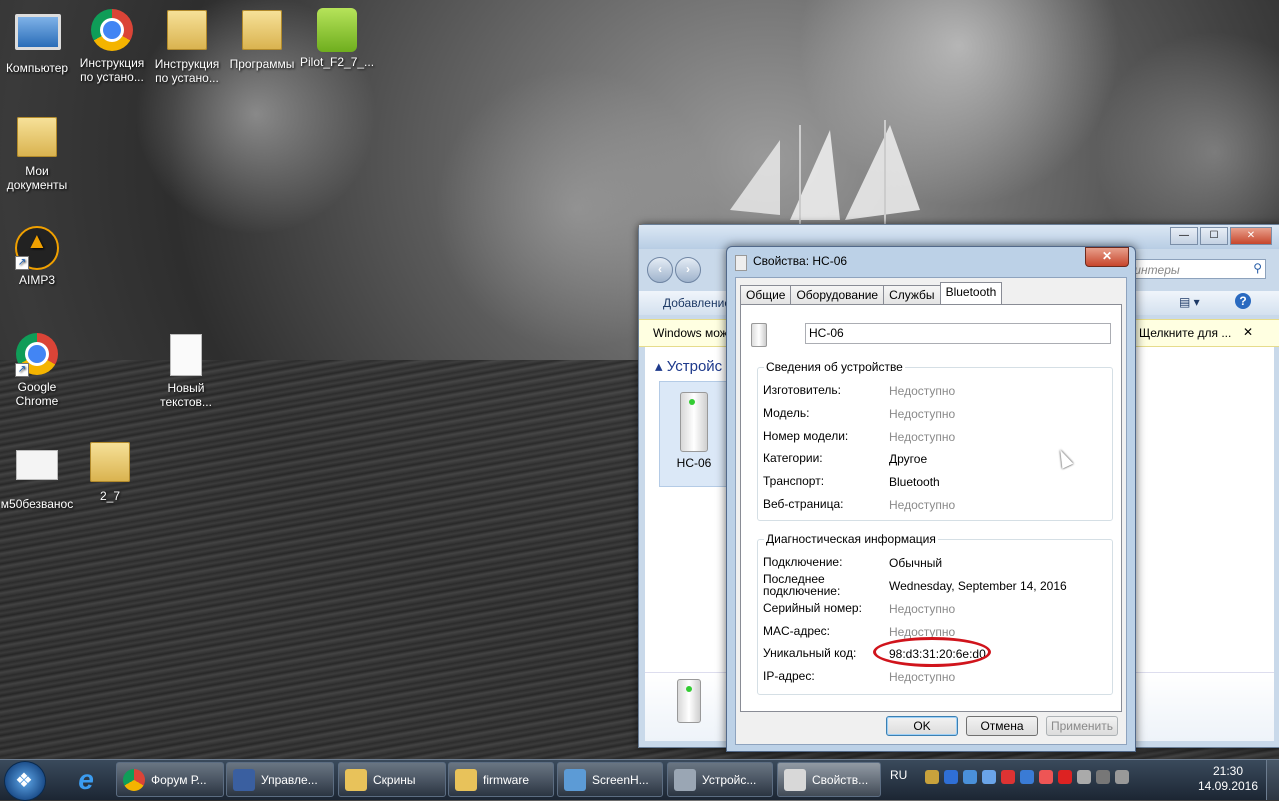  What do you see at coordinates (37, 370) in the screenshot?
I see `desktop-icon-google-chrome: ↗ Google Chrome` at bounding box center [37, 370].